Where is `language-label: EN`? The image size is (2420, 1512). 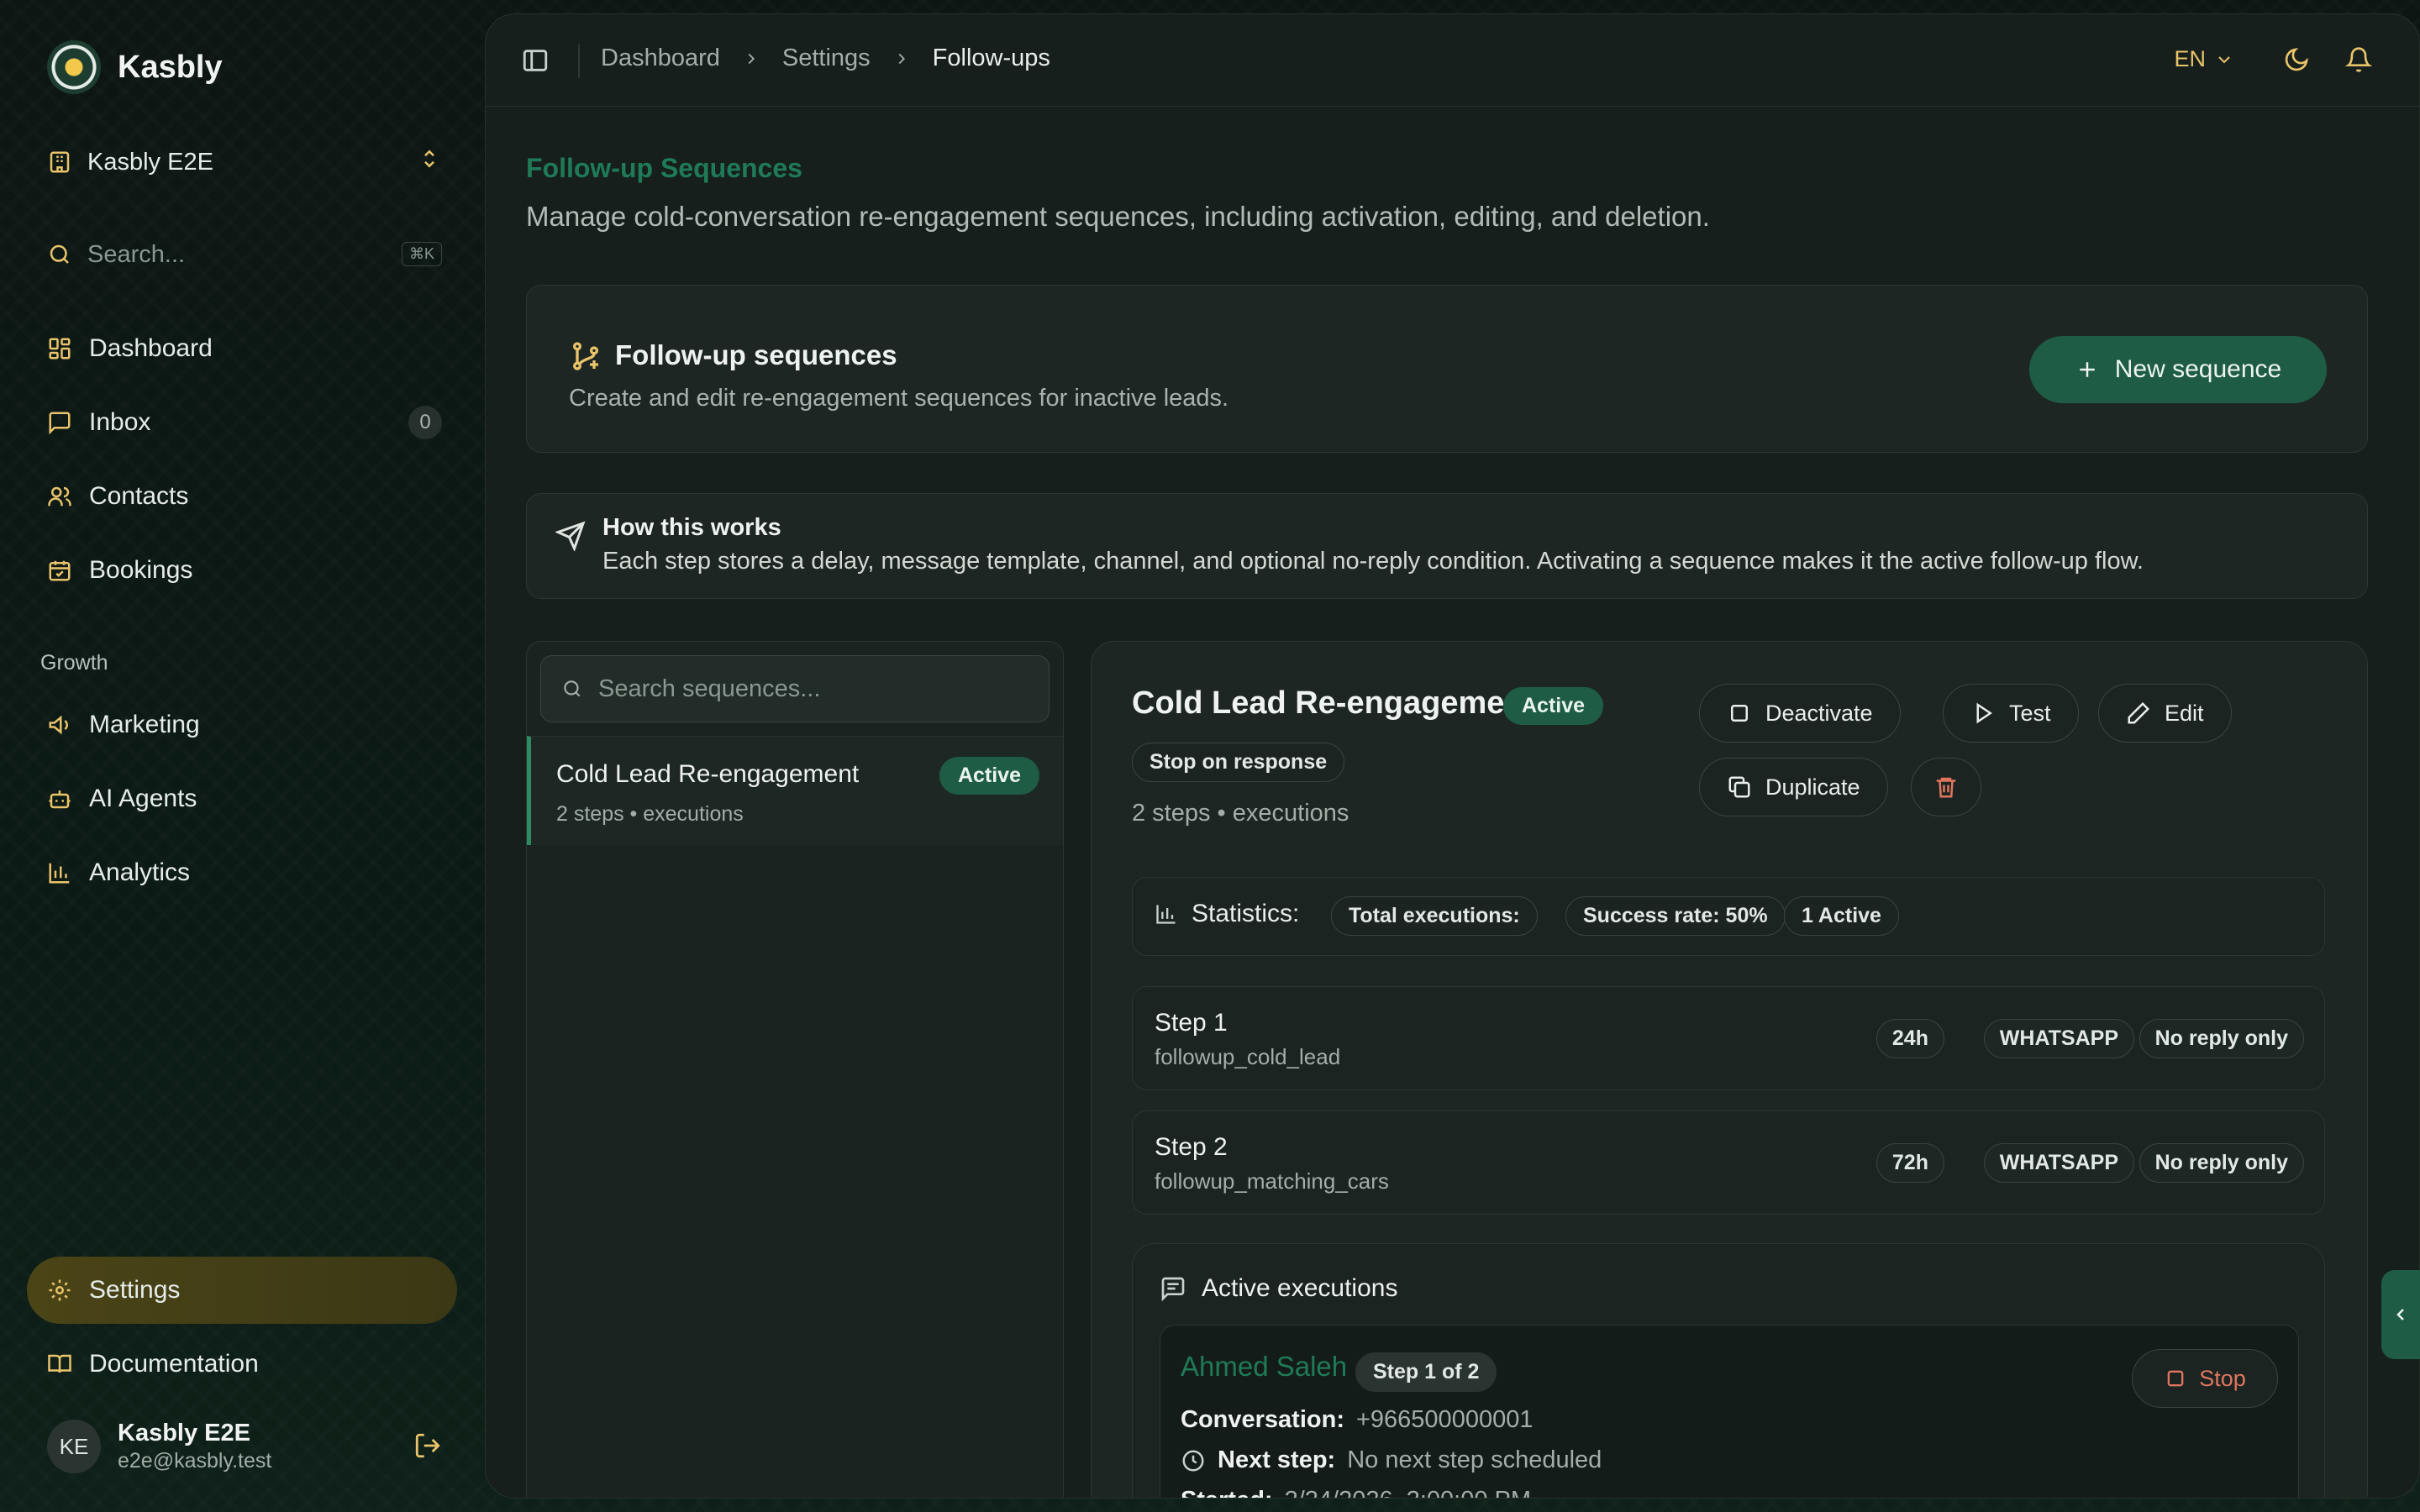 language-label: EN is located at coordinates (2190, 58).